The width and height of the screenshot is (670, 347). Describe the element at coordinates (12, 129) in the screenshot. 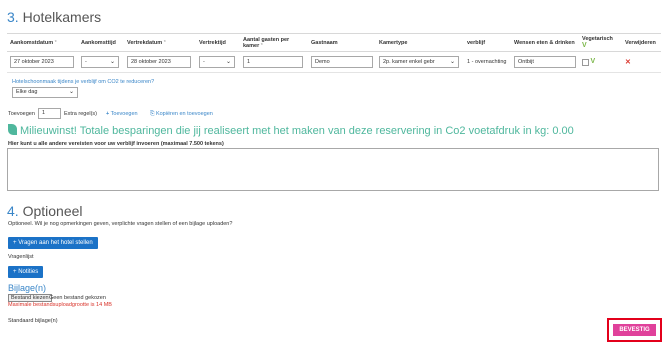

I see `leaf-icon` at that location.